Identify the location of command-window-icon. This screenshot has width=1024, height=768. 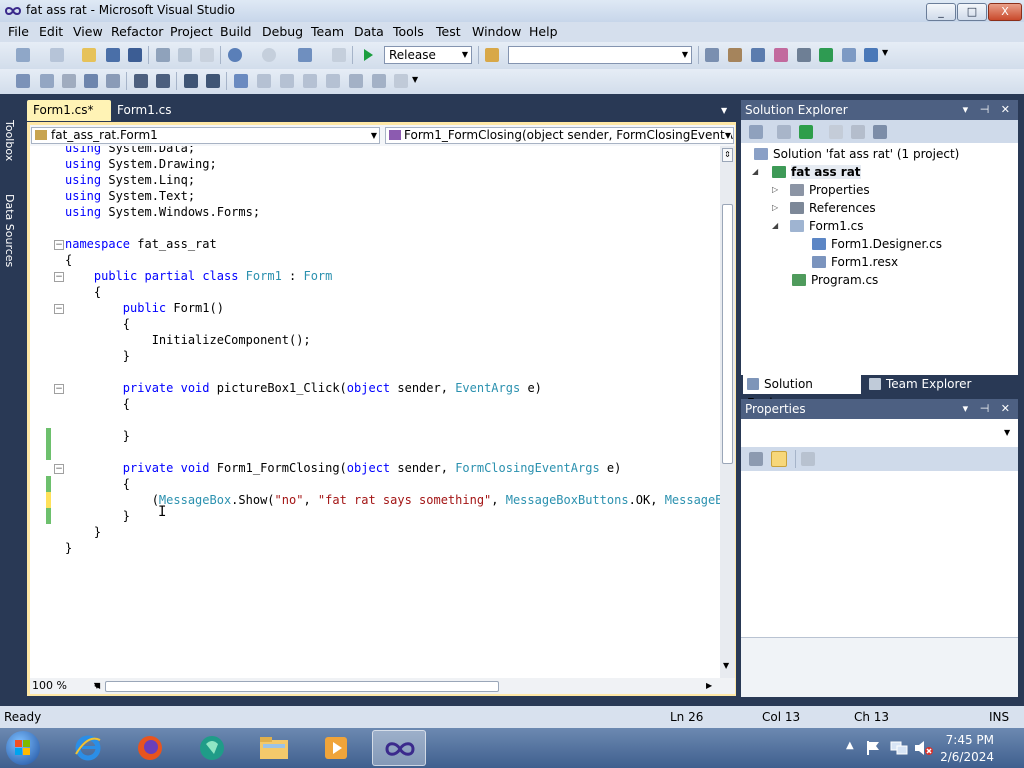
(871, 55).